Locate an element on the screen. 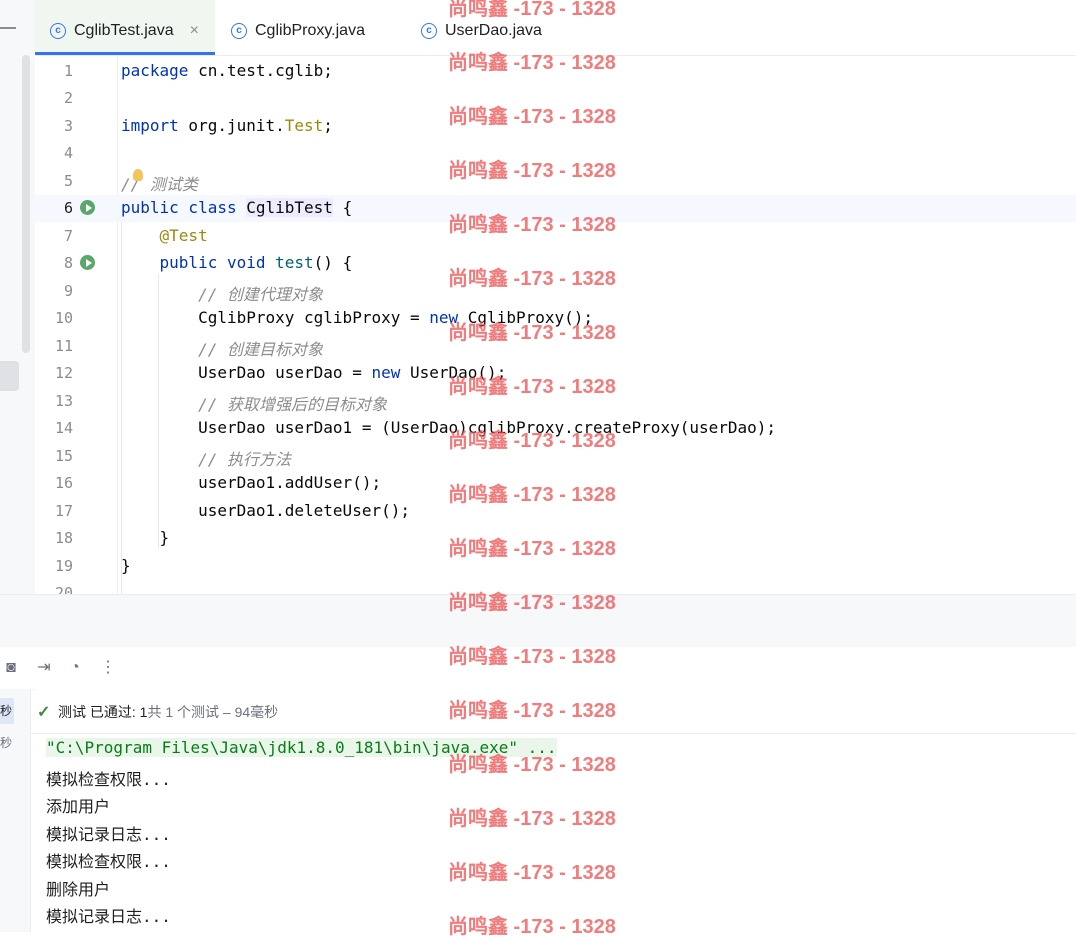  code-text: import org.junit.Test; is located at coordinates (227, 125).